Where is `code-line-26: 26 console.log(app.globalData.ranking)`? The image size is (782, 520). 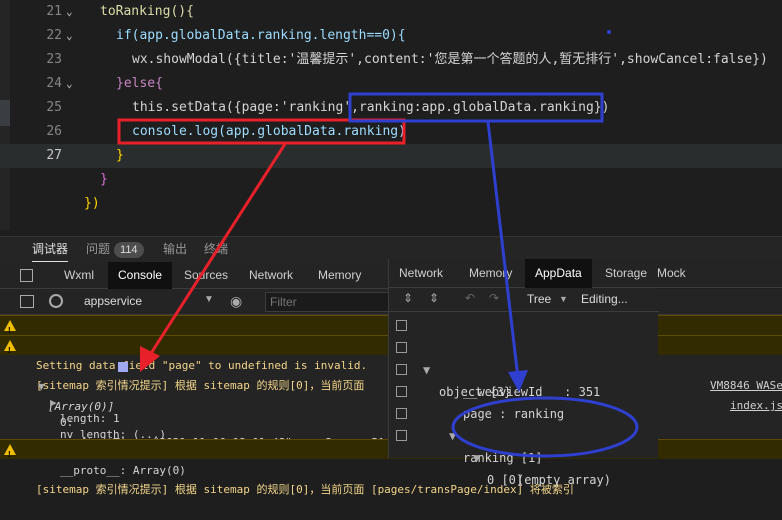 code-line-26: 26 console.log(app.globalData.ranking) is located at coordinates (391, 132).